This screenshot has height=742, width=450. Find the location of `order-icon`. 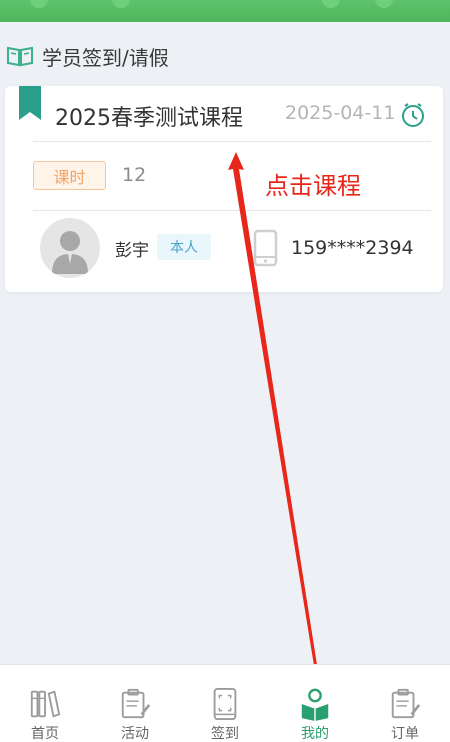

order-icon is located at coordinates (406, 703).